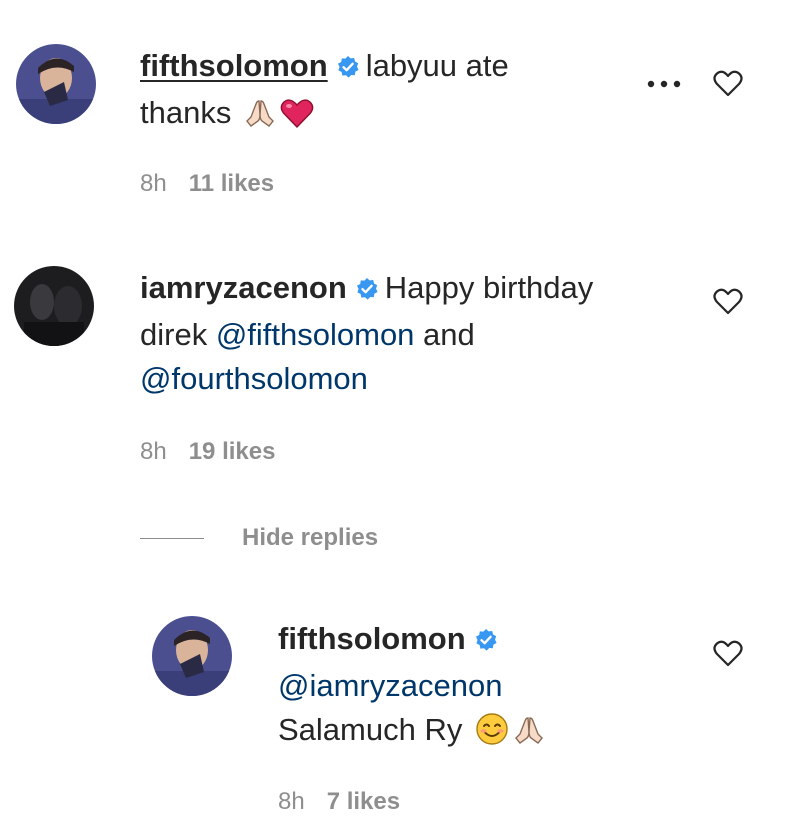 The height and width of the screenshot is (832, 800). Describe the element at coordinates (492, 735) in the screenshot. I see `smiling-face-emoji-icon` at that location.